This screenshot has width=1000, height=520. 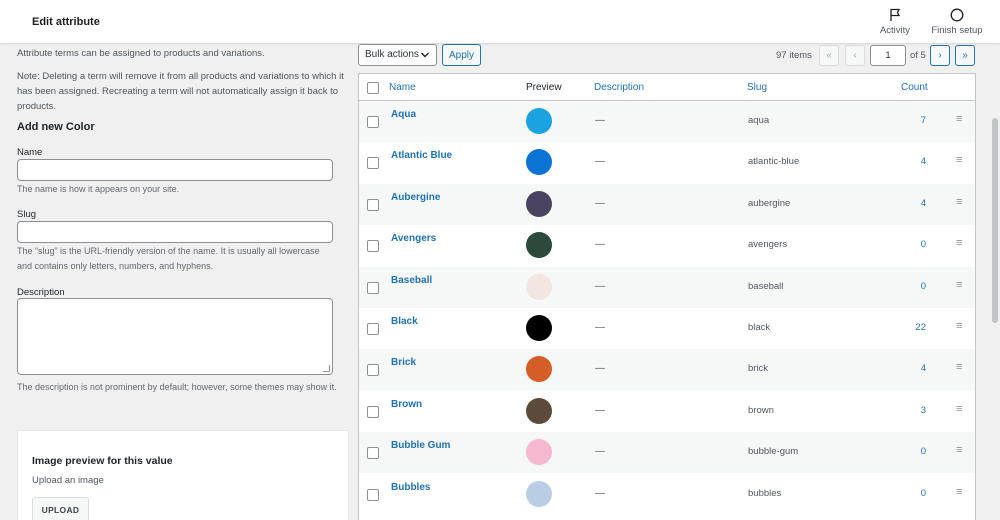 What do you see at coordinates (914, 87) in the screenshot?
I see `column-header-count: Count` at bounding box center [914, 87].